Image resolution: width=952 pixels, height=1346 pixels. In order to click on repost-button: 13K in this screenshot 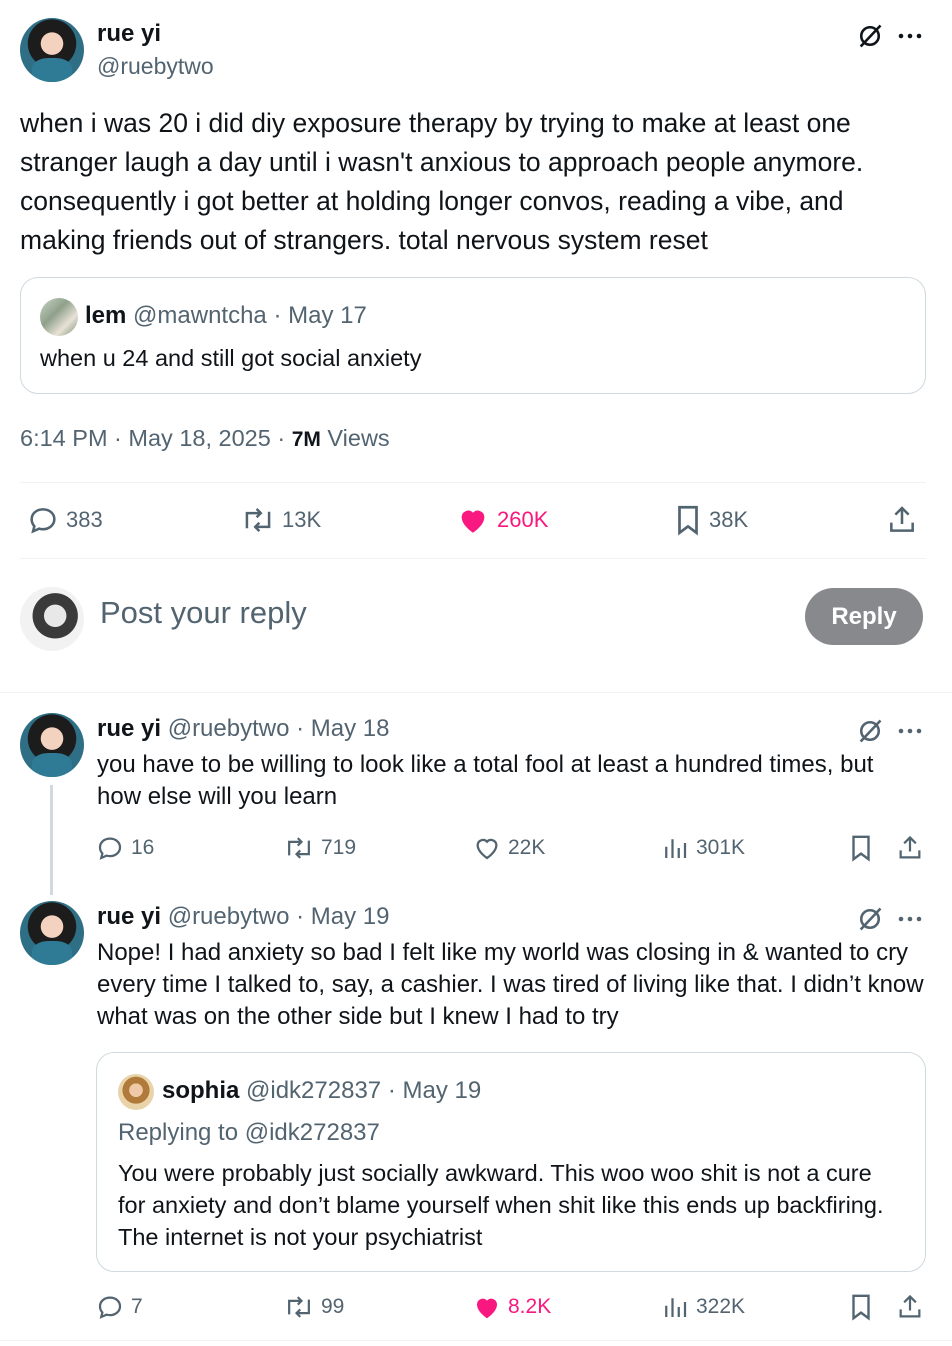, I will do `click(280, 520)`.